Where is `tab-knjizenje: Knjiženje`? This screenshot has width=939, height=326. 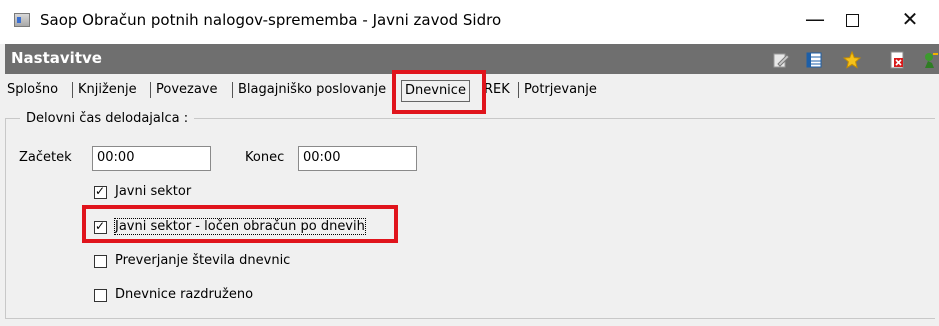 tab-knjizenje: Knjiženje is located at coordinates (107, 89).